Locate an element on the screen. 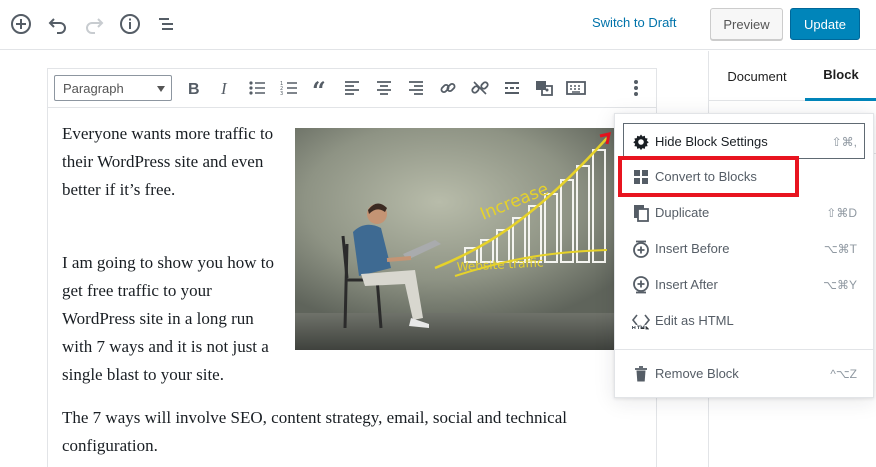 The height and width of the screenshot is (467, 876). switch-to-draft-link: Switch to Draft is located at coordinates (634, 22).